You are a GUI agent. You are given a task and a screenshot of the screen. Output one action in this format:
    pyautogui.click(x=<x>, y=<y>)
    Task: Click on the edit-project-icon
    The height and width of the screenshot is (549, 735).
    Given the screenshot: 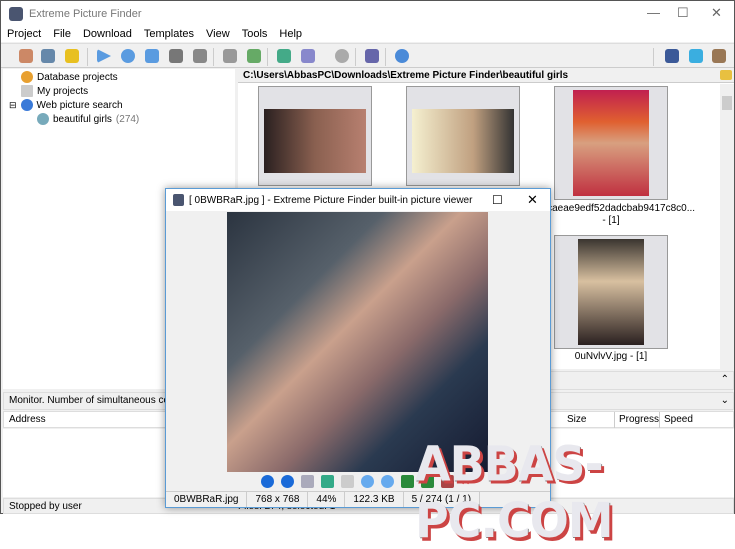 What is the action you would take?
    pyautogui.click(x=26, y=56)
    